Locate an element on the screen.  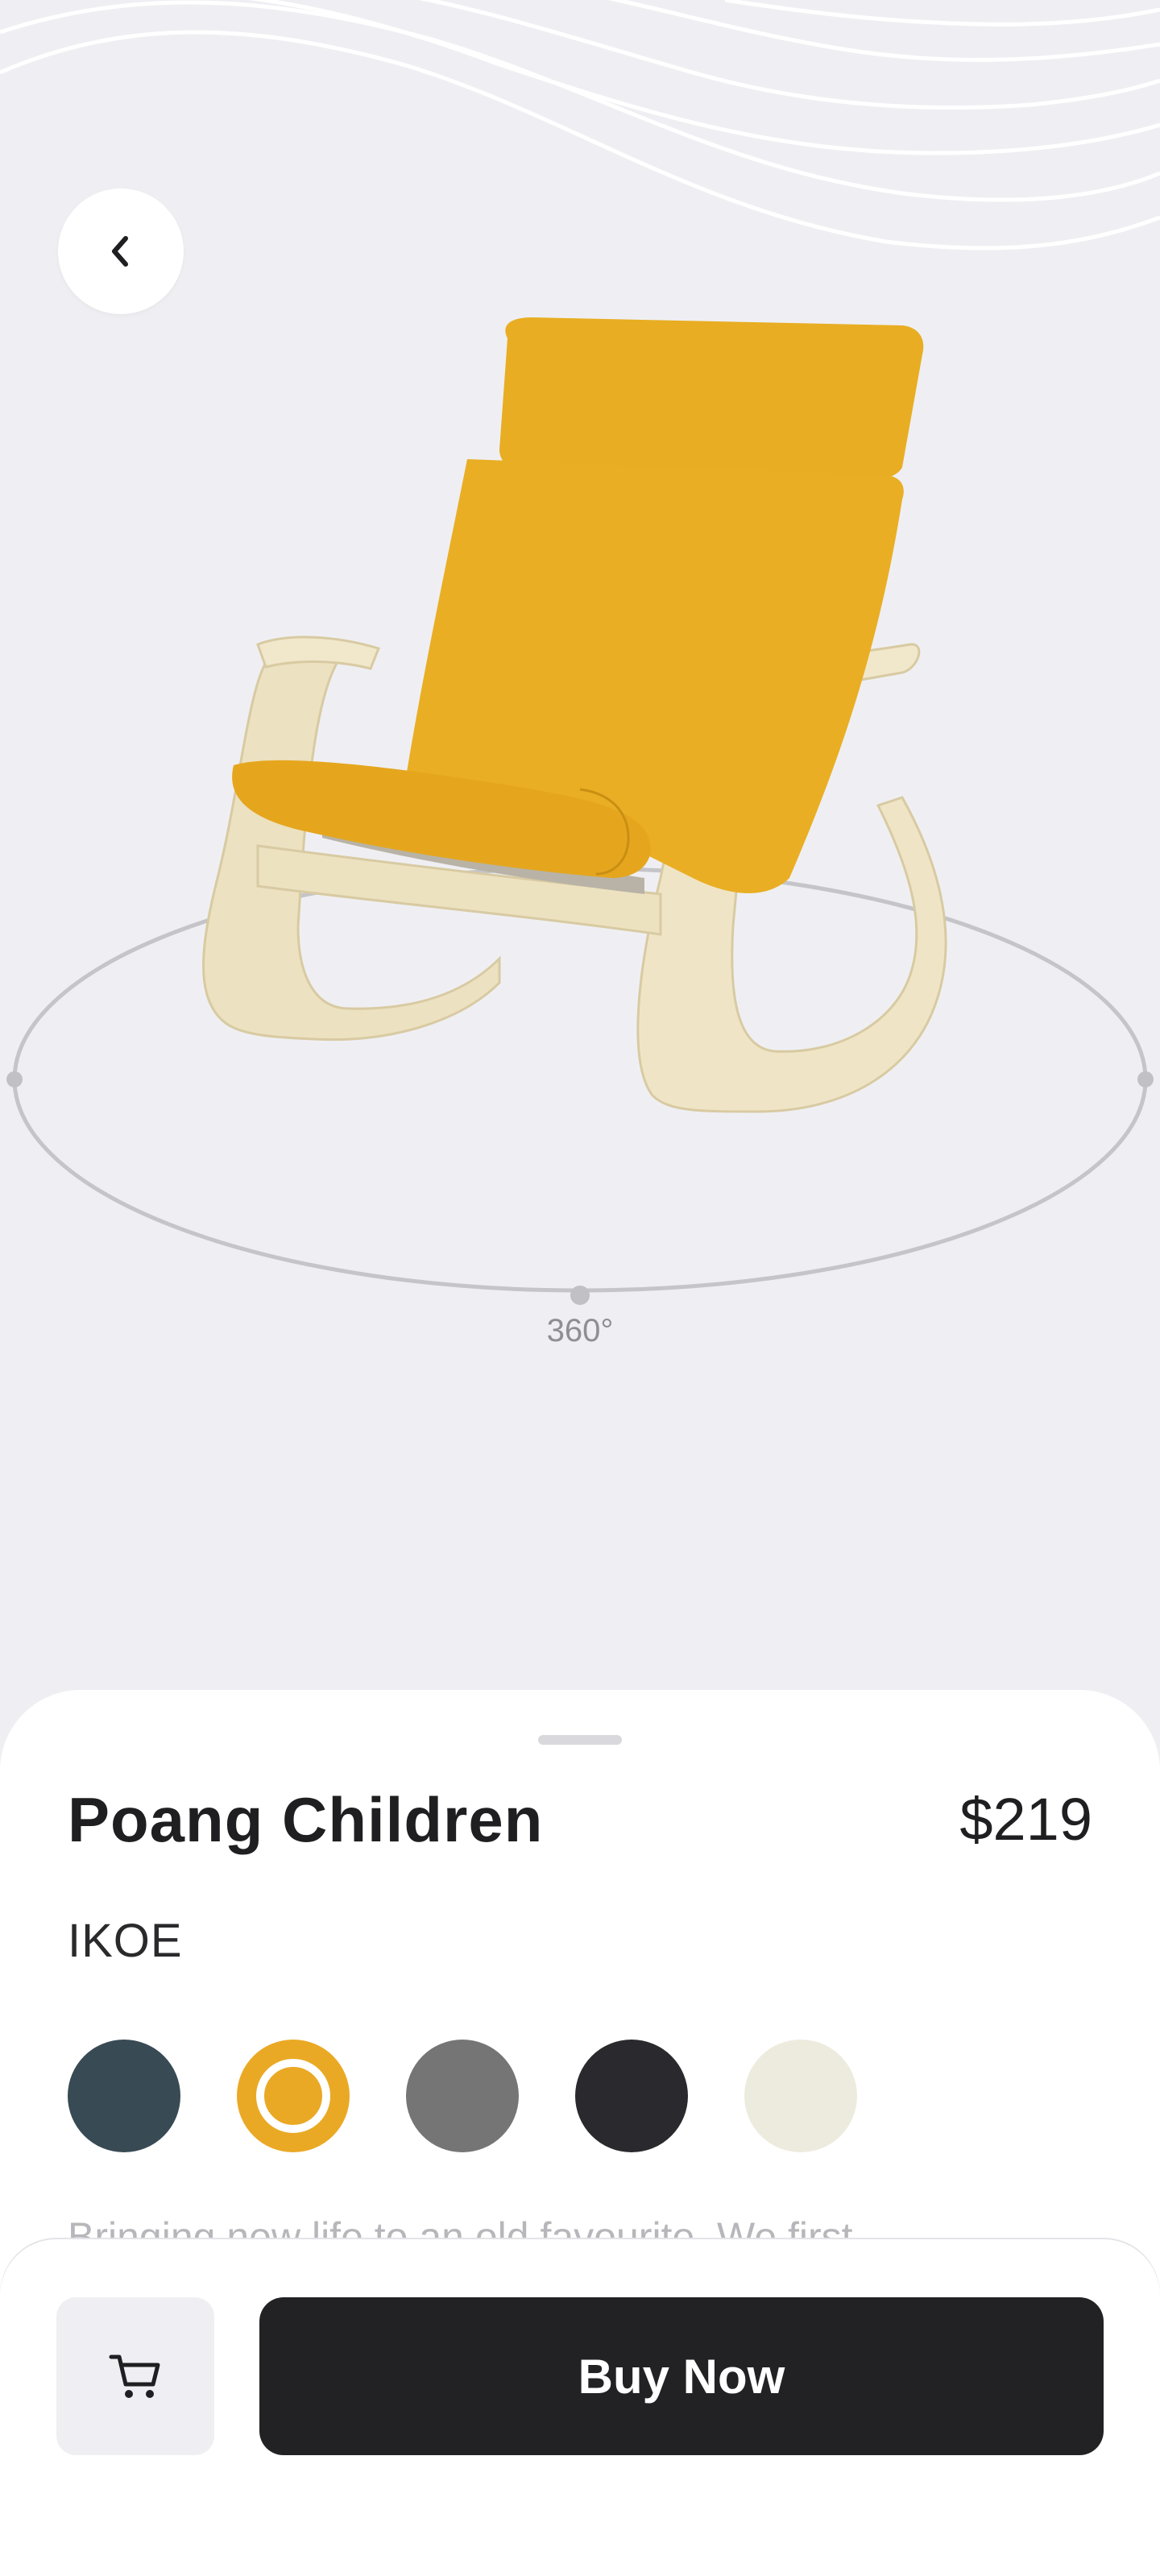
color-swatches is located at coordinates (463, 2096).